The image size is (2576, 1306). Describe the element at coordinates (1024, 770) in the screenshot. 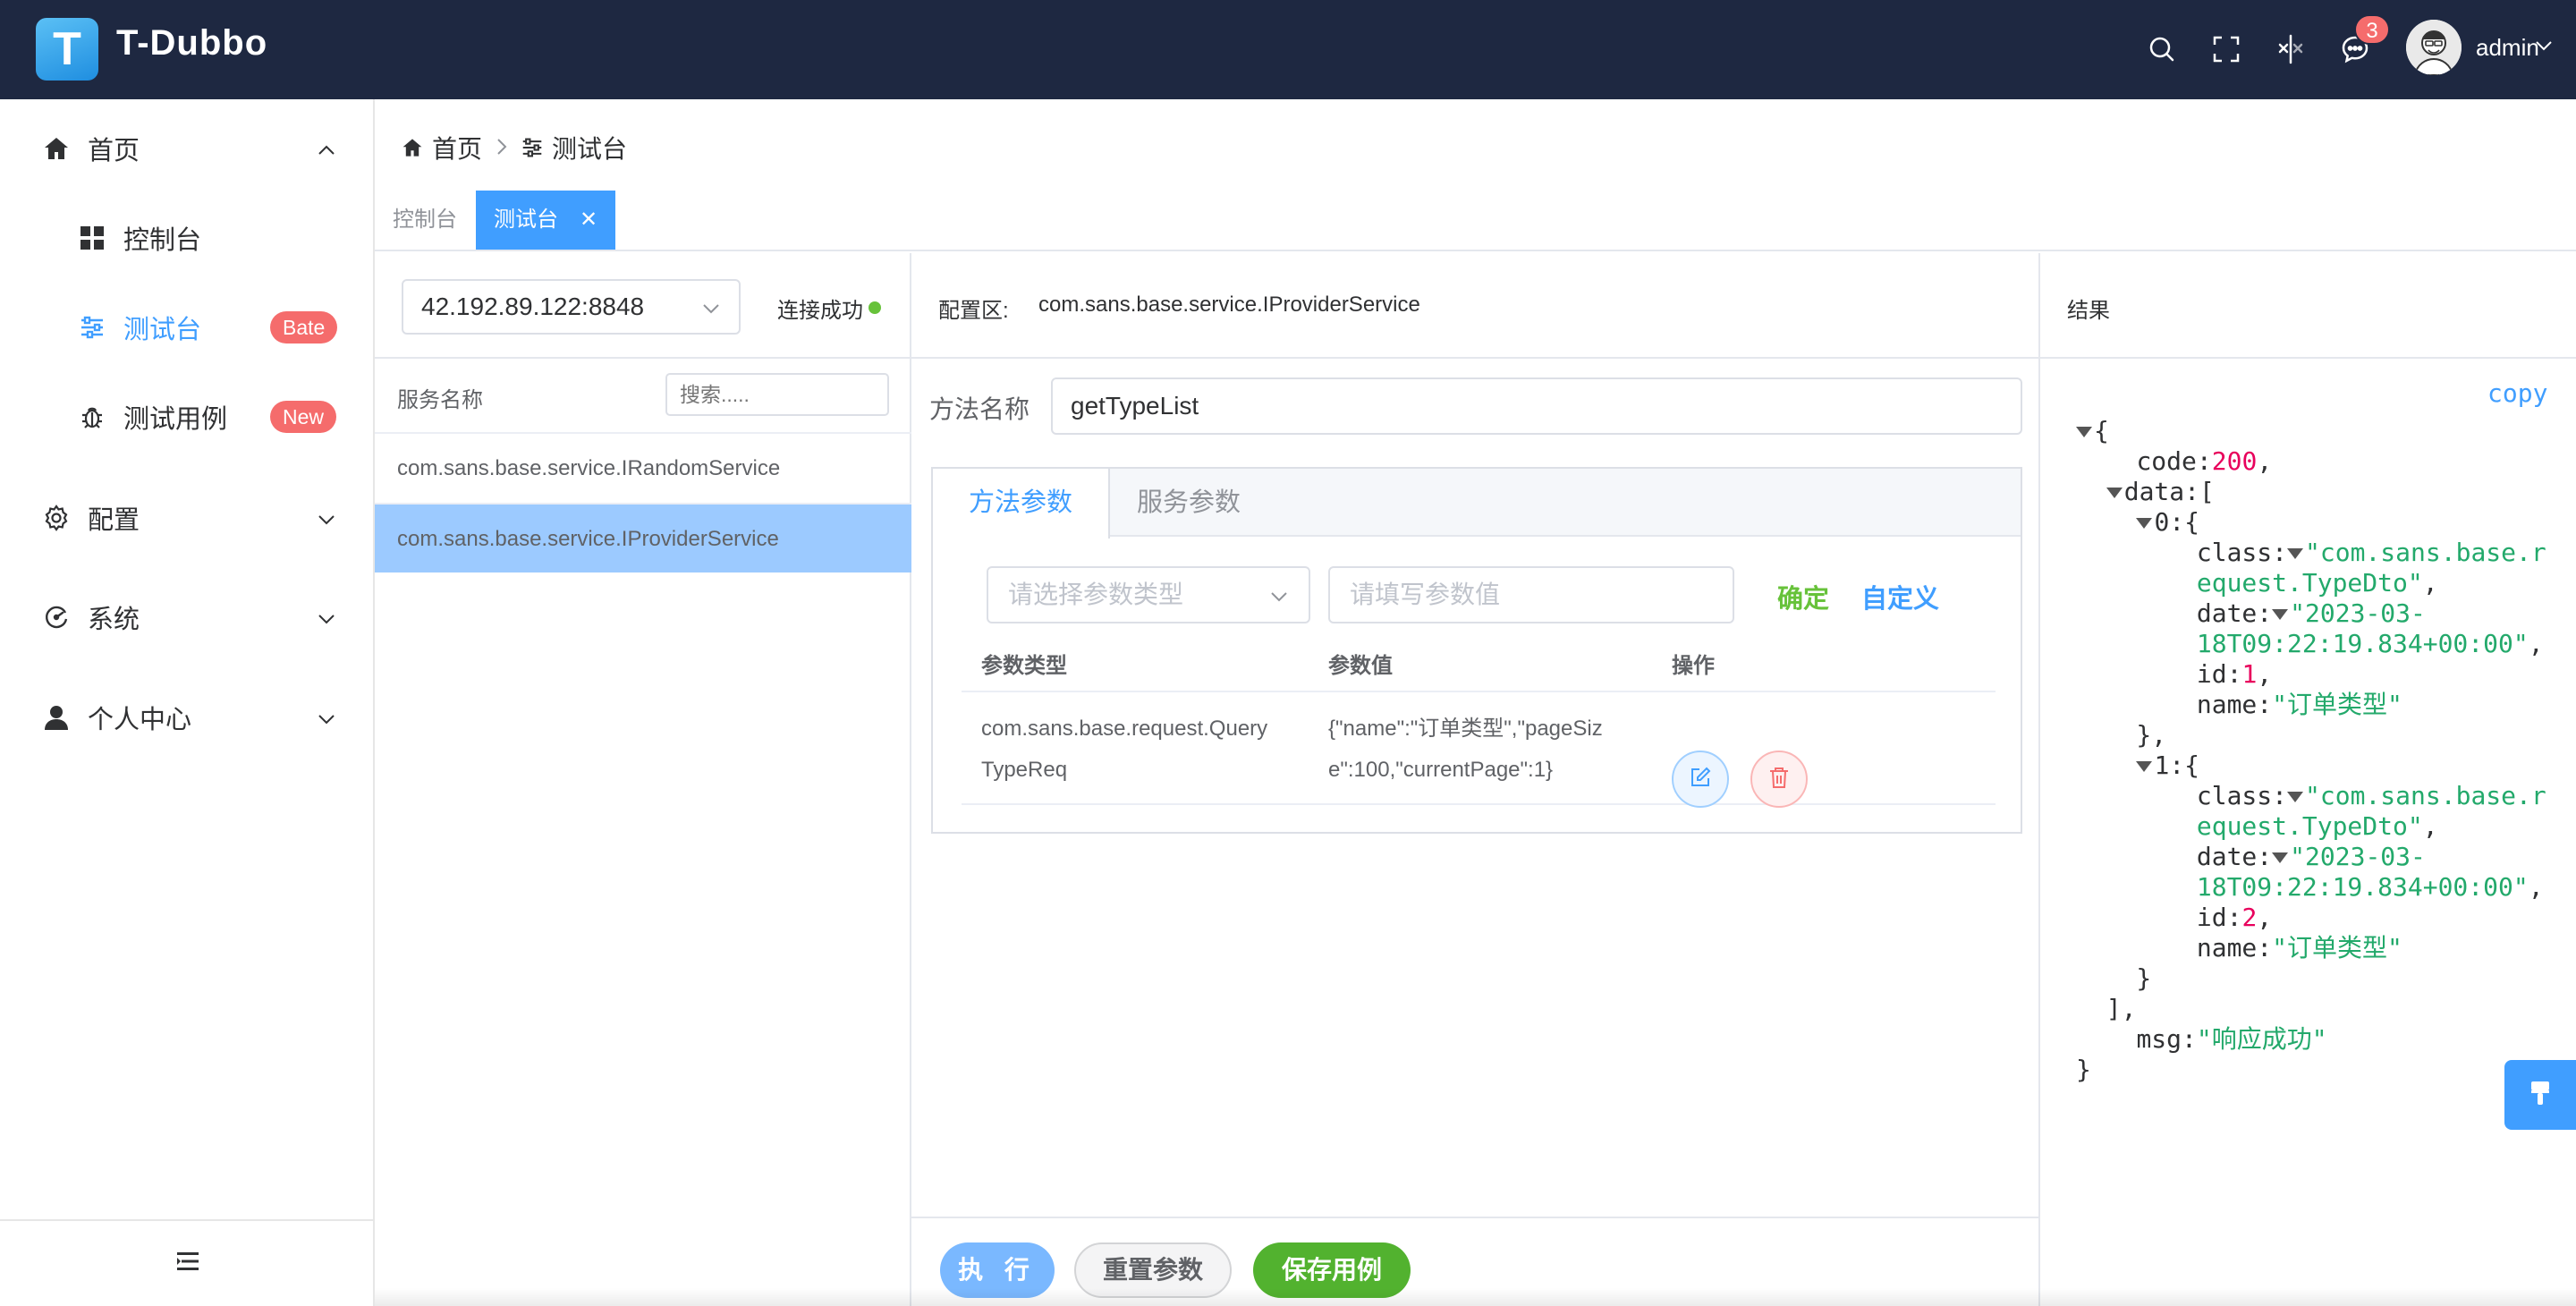

I see `param-type-line: TypeReq` at that location.